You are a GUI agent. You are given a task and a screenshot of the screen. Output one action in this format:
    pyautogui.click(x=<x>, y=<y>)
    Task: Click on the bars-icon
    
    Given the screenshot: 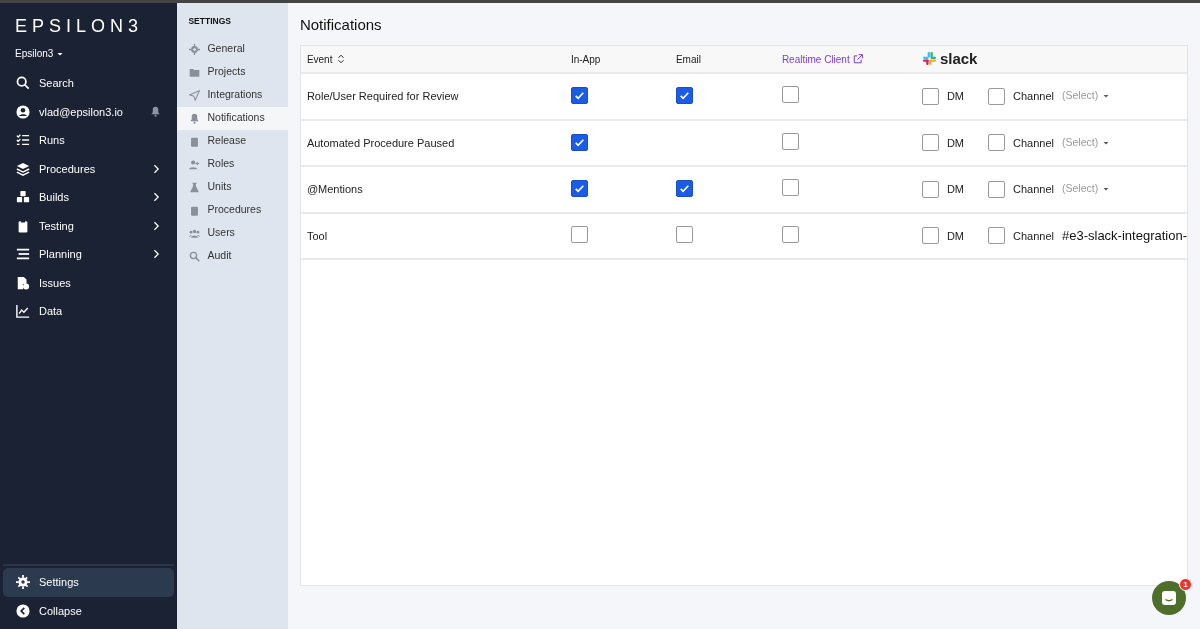 What is the action you would take?
    pyautogui.click(x=23, y=254)
    